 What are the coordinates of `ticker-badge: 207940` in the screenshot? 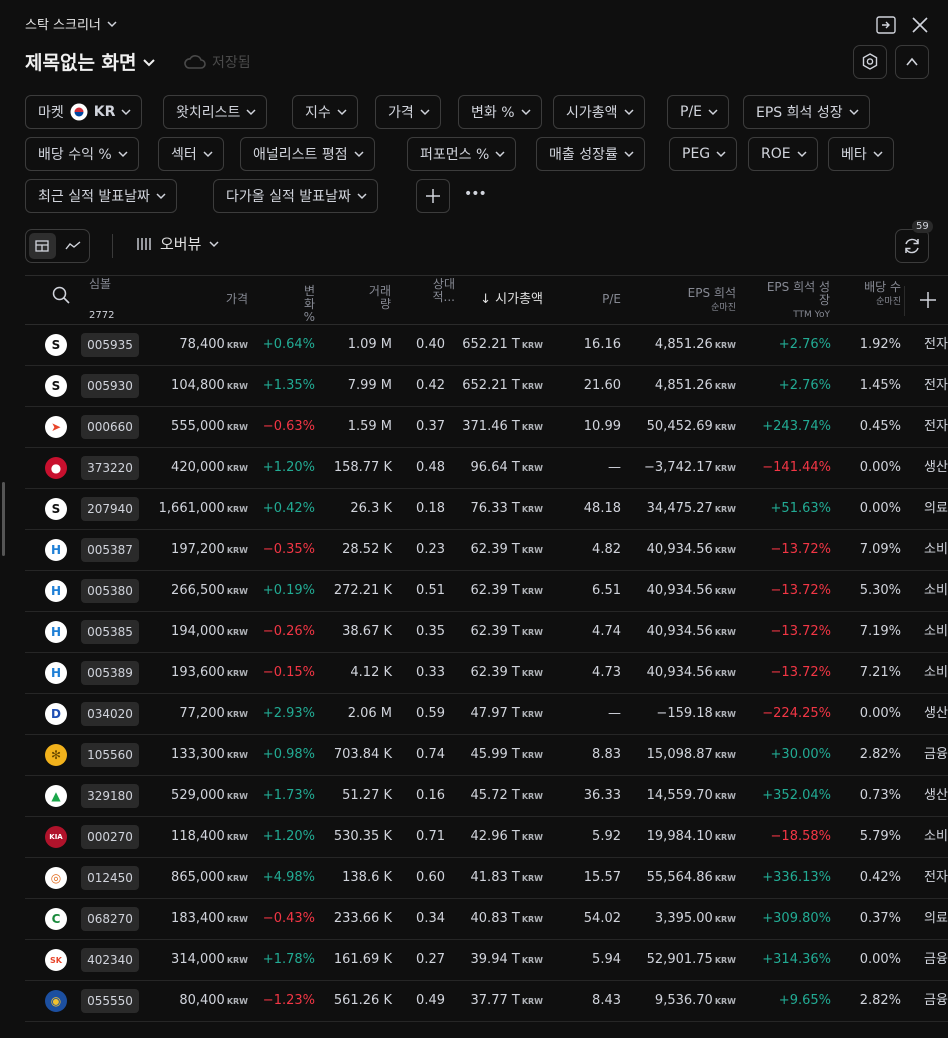 It's located at (110, 509).